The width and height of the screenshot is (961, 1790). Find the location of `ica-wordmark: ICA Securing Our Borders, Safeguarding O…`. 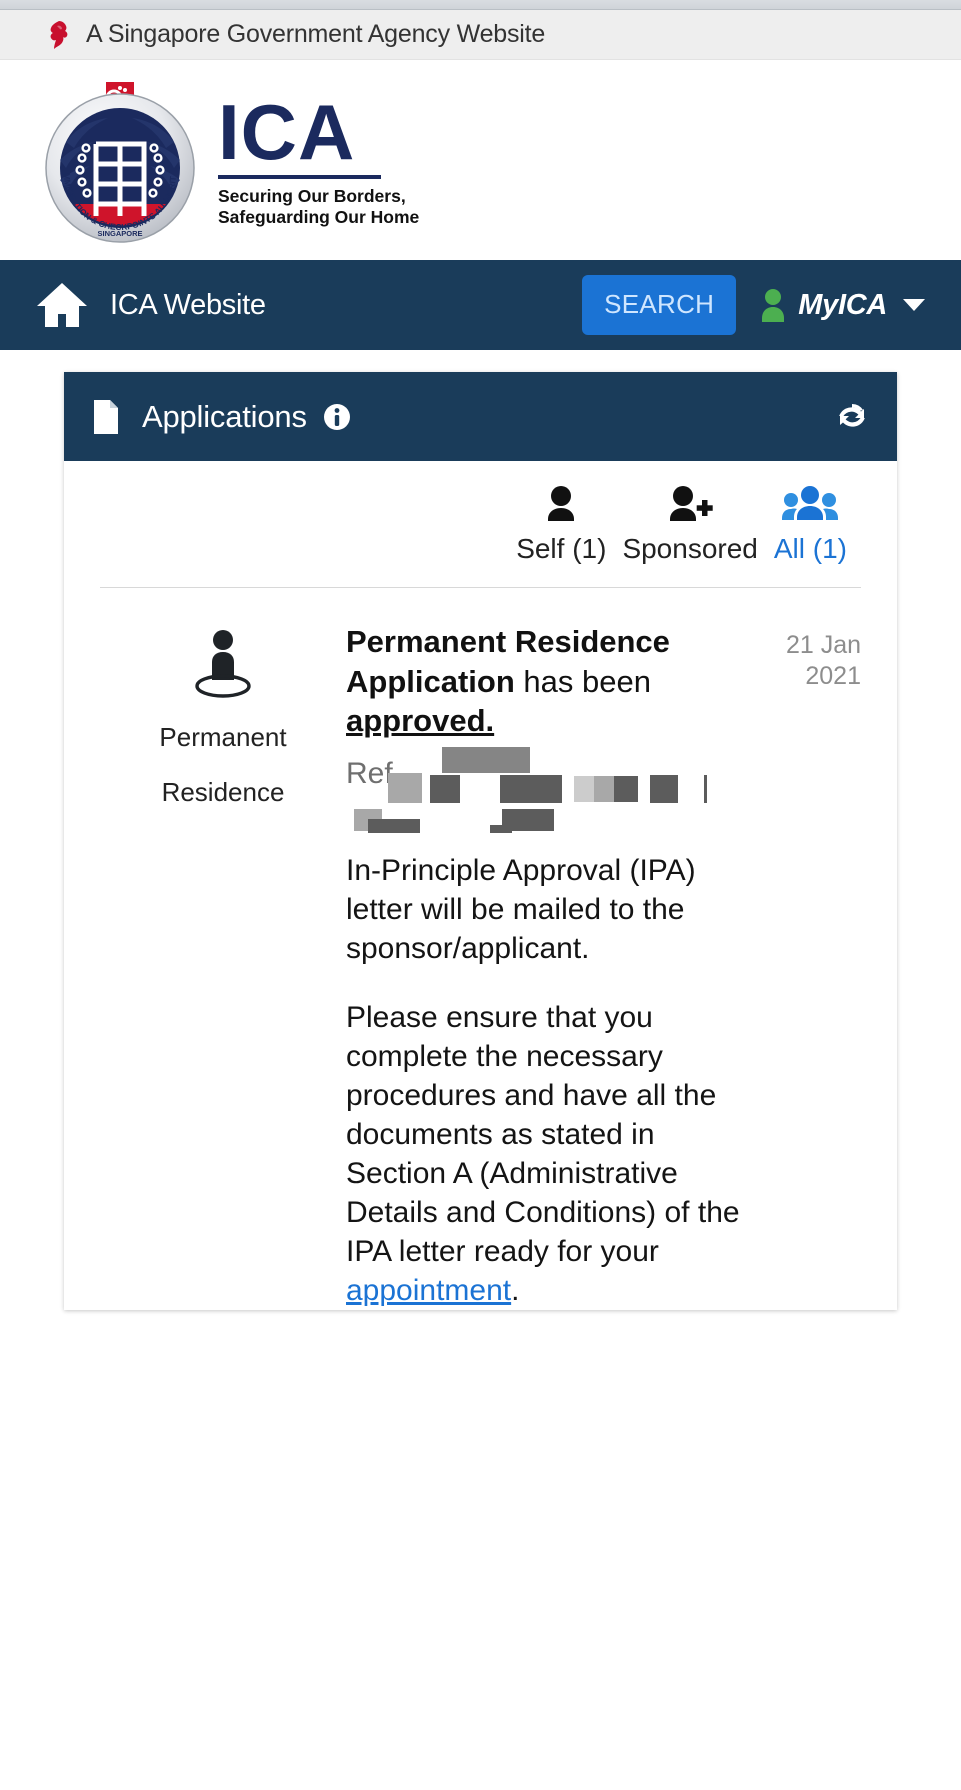

ica-wordmark: ICA Securing Our Borders, Safeguarding O… is located at coordinates (318, 160).